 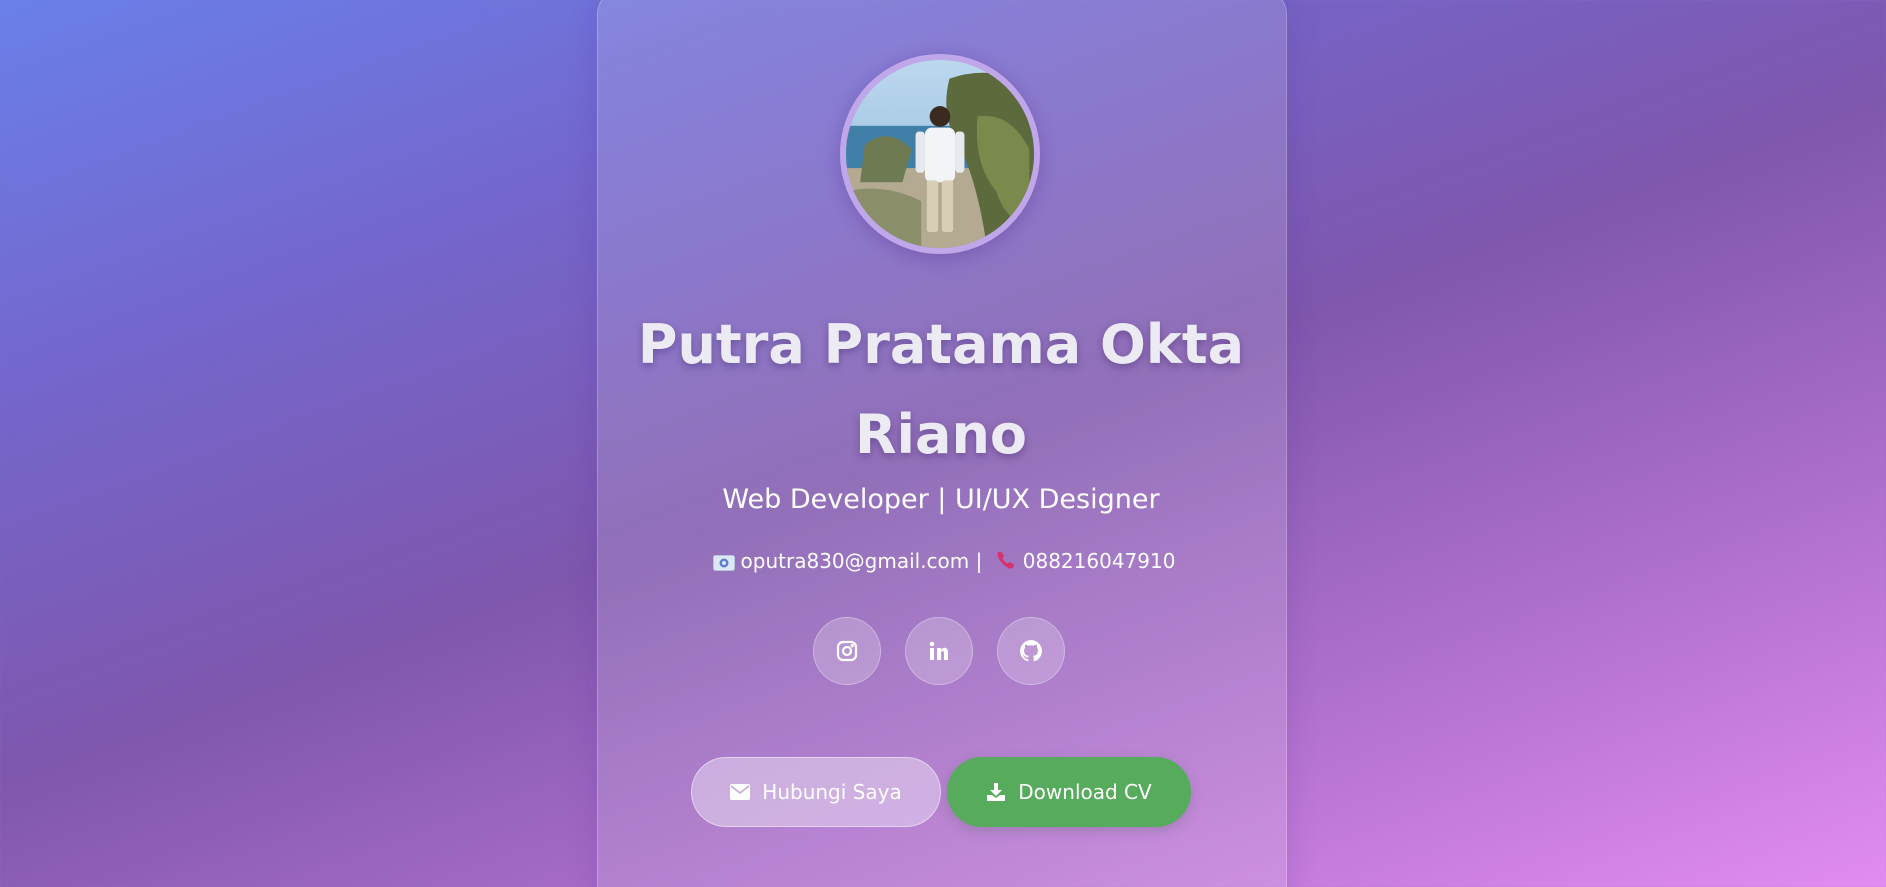 I want to click on phone-text: 088216047910, so click(x=1099, y=561).